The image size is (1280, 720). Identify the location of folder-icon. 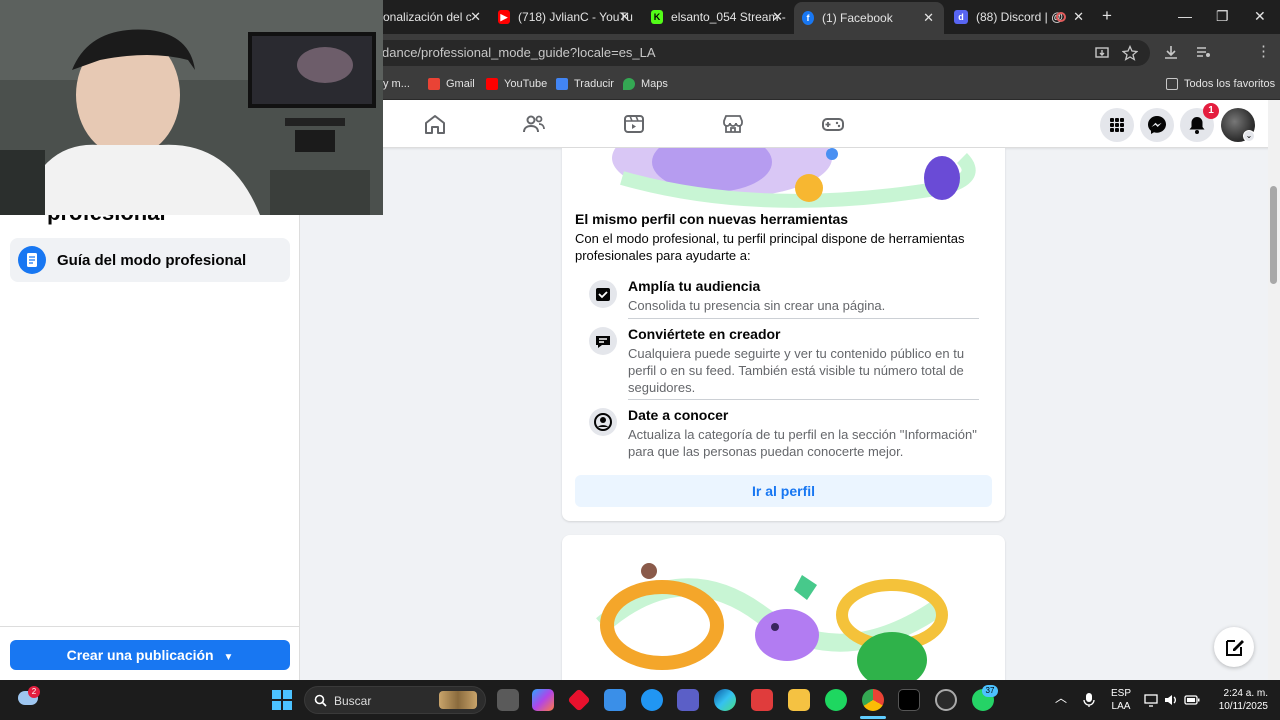
(1172, 84).